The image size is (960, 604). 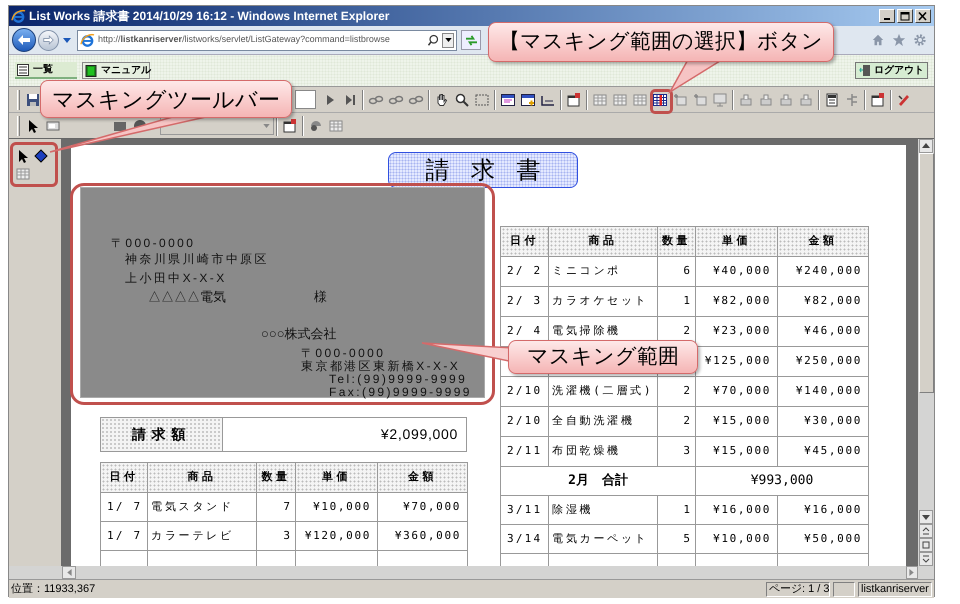 What do you see at coordinates (926, 559) in the screenshot?
I see `next-page-button` at bounding box center [926, 559].